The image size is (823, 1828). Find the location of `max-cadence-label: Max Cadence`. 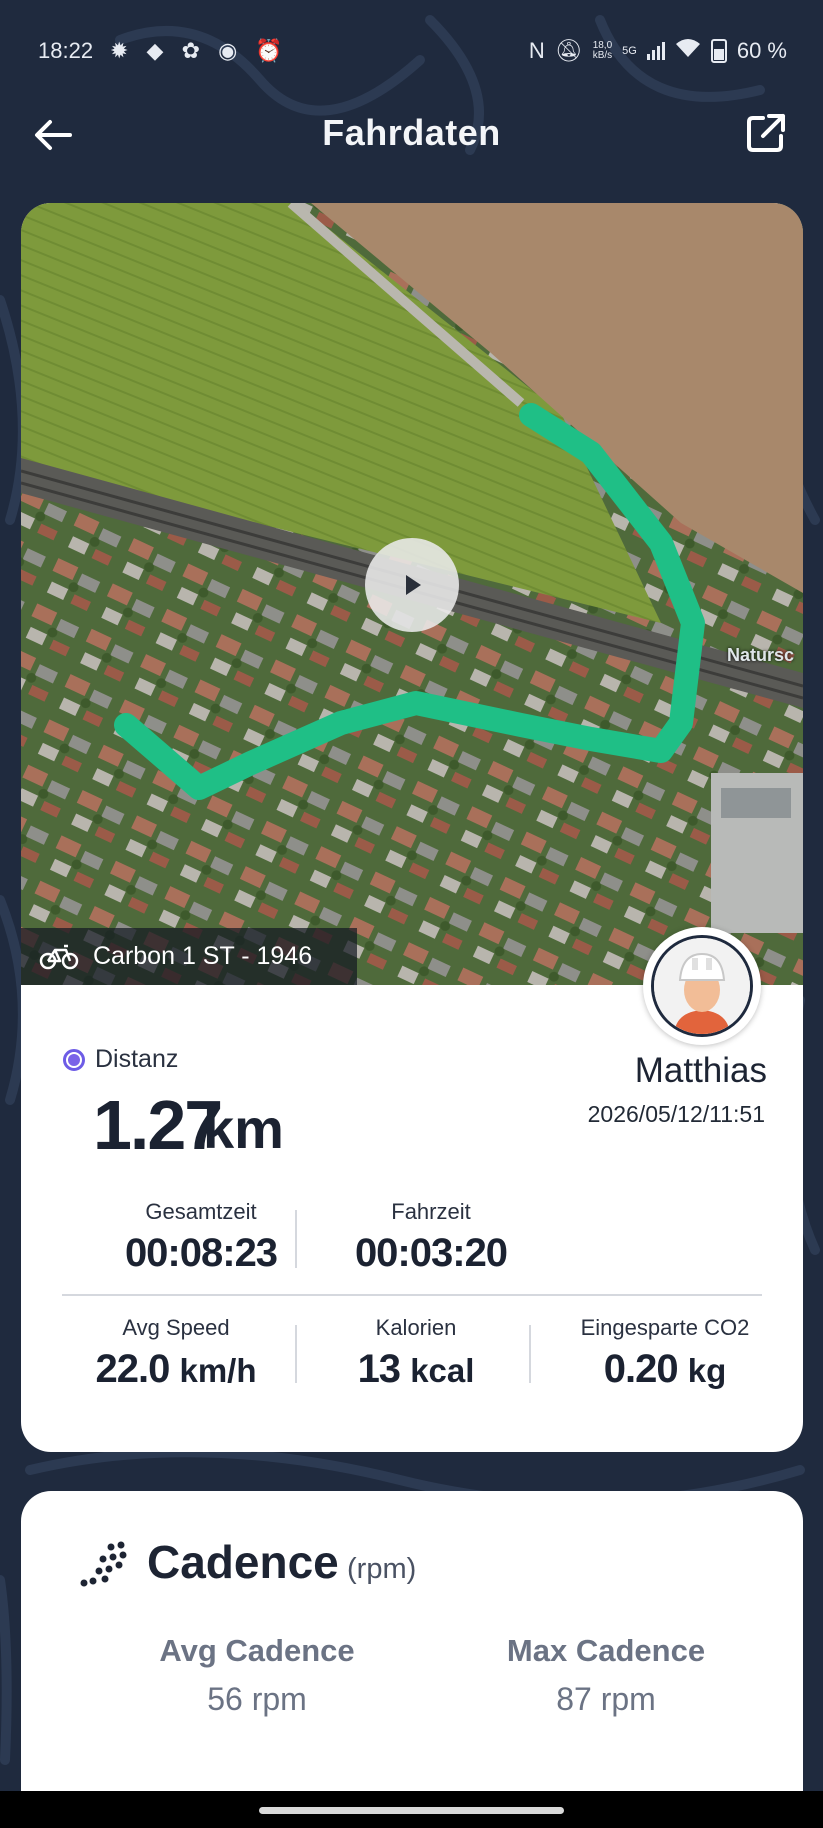

max-cadence-label: Max Cadence is located at coordinates (606, 1650).